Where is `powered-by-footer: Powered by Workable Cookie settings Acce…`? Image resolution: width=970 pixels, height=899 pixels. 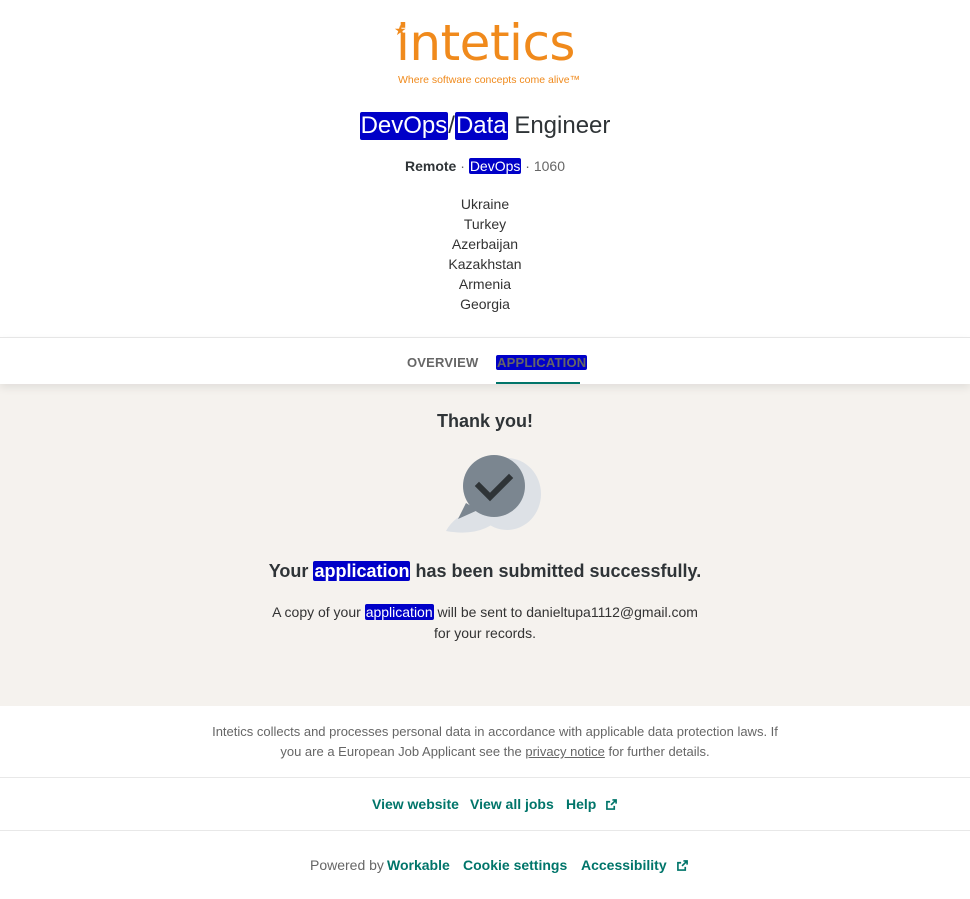 powered-by-footer: Powered by Workable Cookie settings Acce… is located at coordinates (485, 865).